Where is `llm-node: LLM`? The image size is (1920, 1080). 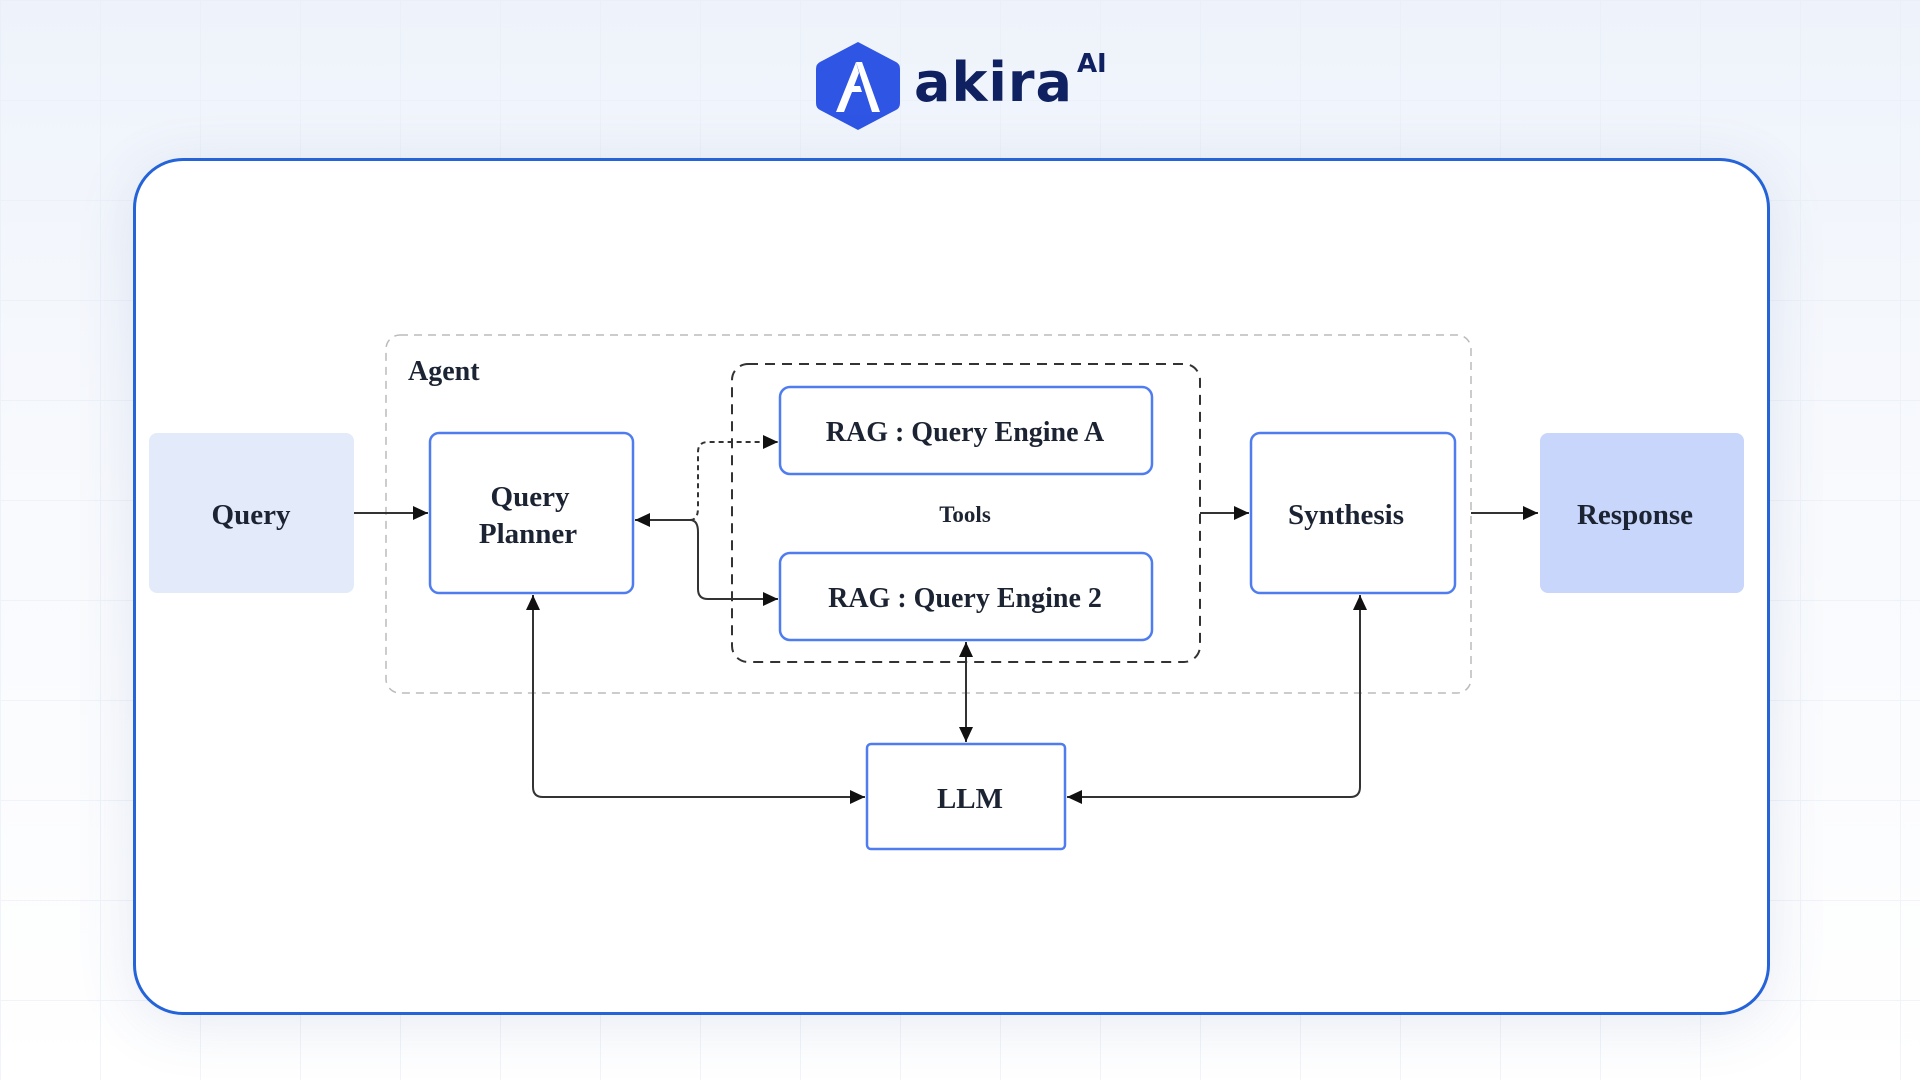 llm-node: LLM is located at coordinates (966, 796).